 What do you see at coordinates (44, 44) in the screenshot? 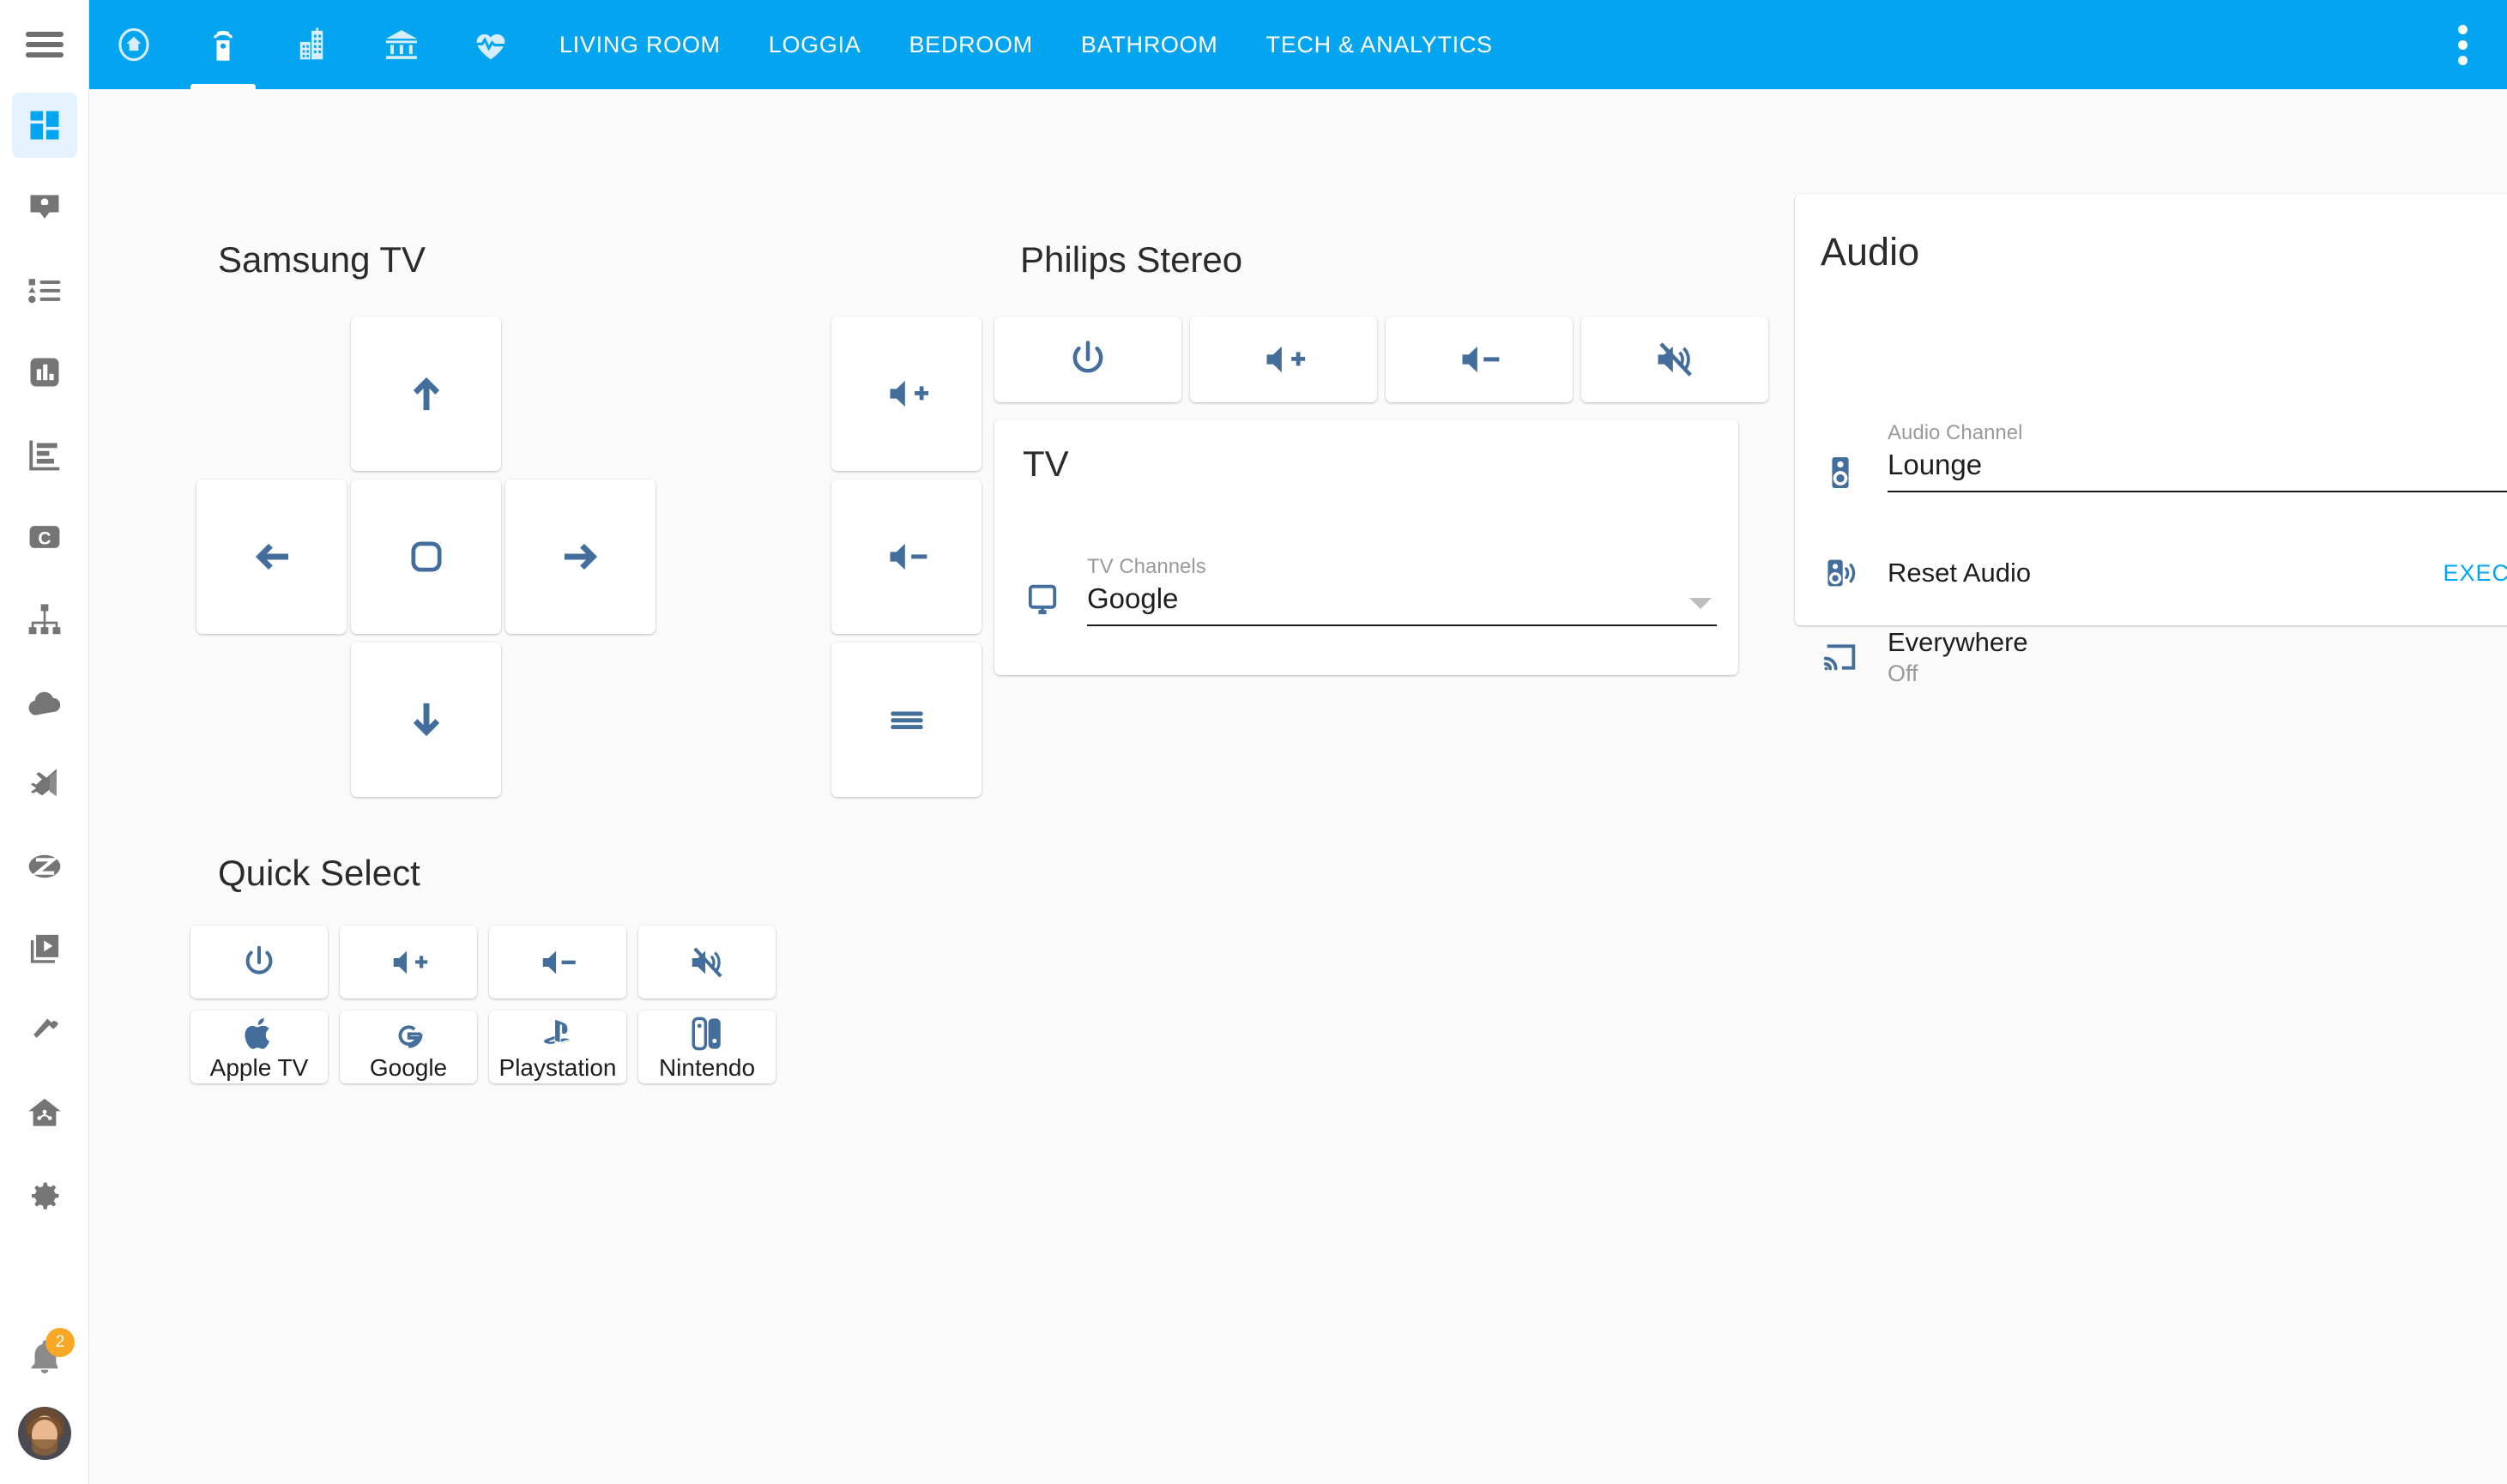
I see `hamburger-menu-button` at bounding box center [44, 44].